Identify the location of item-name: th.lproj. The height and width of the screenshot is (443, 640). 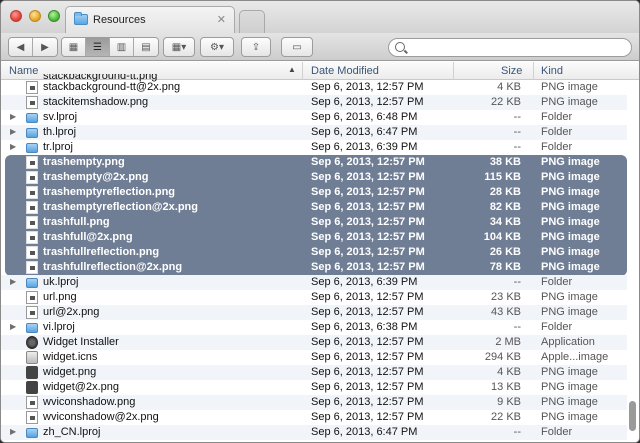
(60, 132).